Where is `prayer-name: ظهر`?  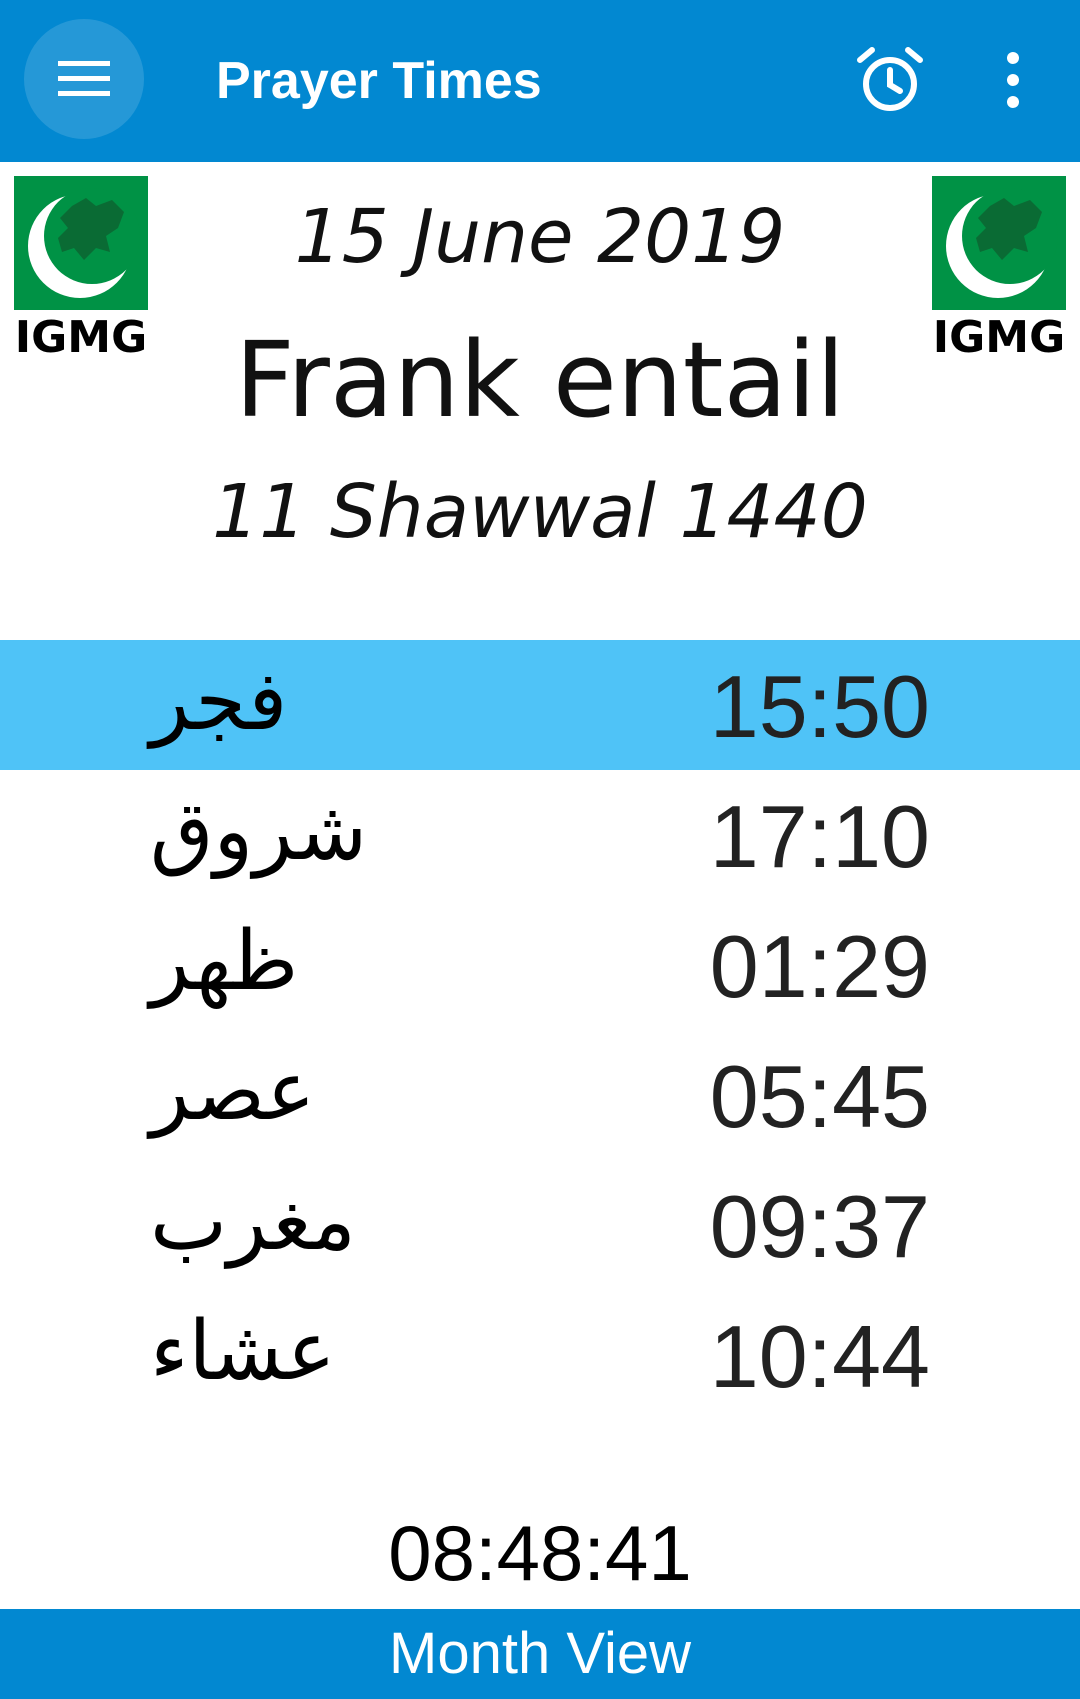 prayer-name: ظهر is located at coordinates (224, 961).